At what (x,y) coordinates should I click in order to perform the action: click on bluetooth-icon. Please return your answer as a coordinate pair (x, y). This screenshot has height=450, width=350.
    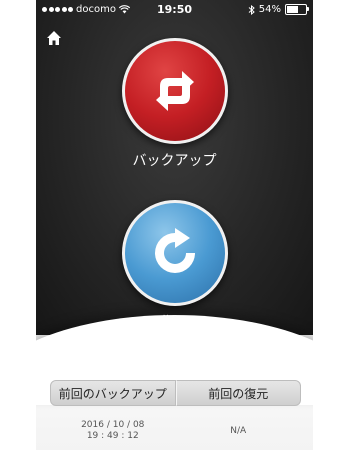
    Looking at the image, I should click on (251, 9).